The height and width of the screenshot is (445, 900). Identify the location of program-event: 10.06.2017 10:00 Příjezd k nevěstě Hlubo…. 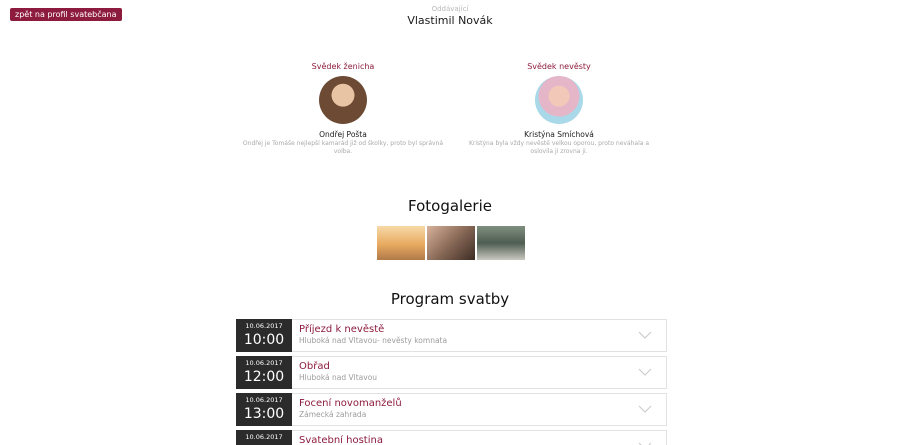
(451, 335).